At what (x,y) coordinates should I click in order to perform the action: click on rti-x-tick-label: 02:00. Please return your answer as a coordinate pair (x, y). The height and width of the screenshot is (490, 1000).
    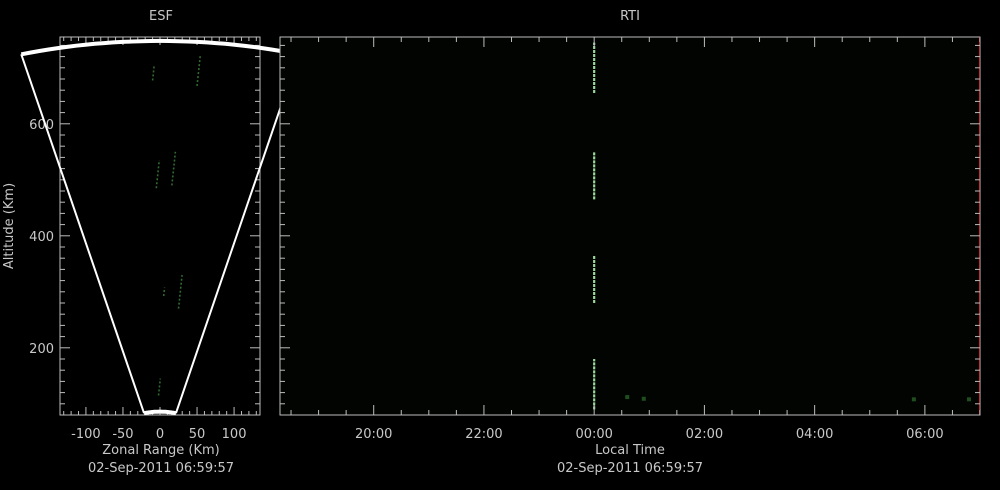
    Looking at the image, I should click on (704, 434).